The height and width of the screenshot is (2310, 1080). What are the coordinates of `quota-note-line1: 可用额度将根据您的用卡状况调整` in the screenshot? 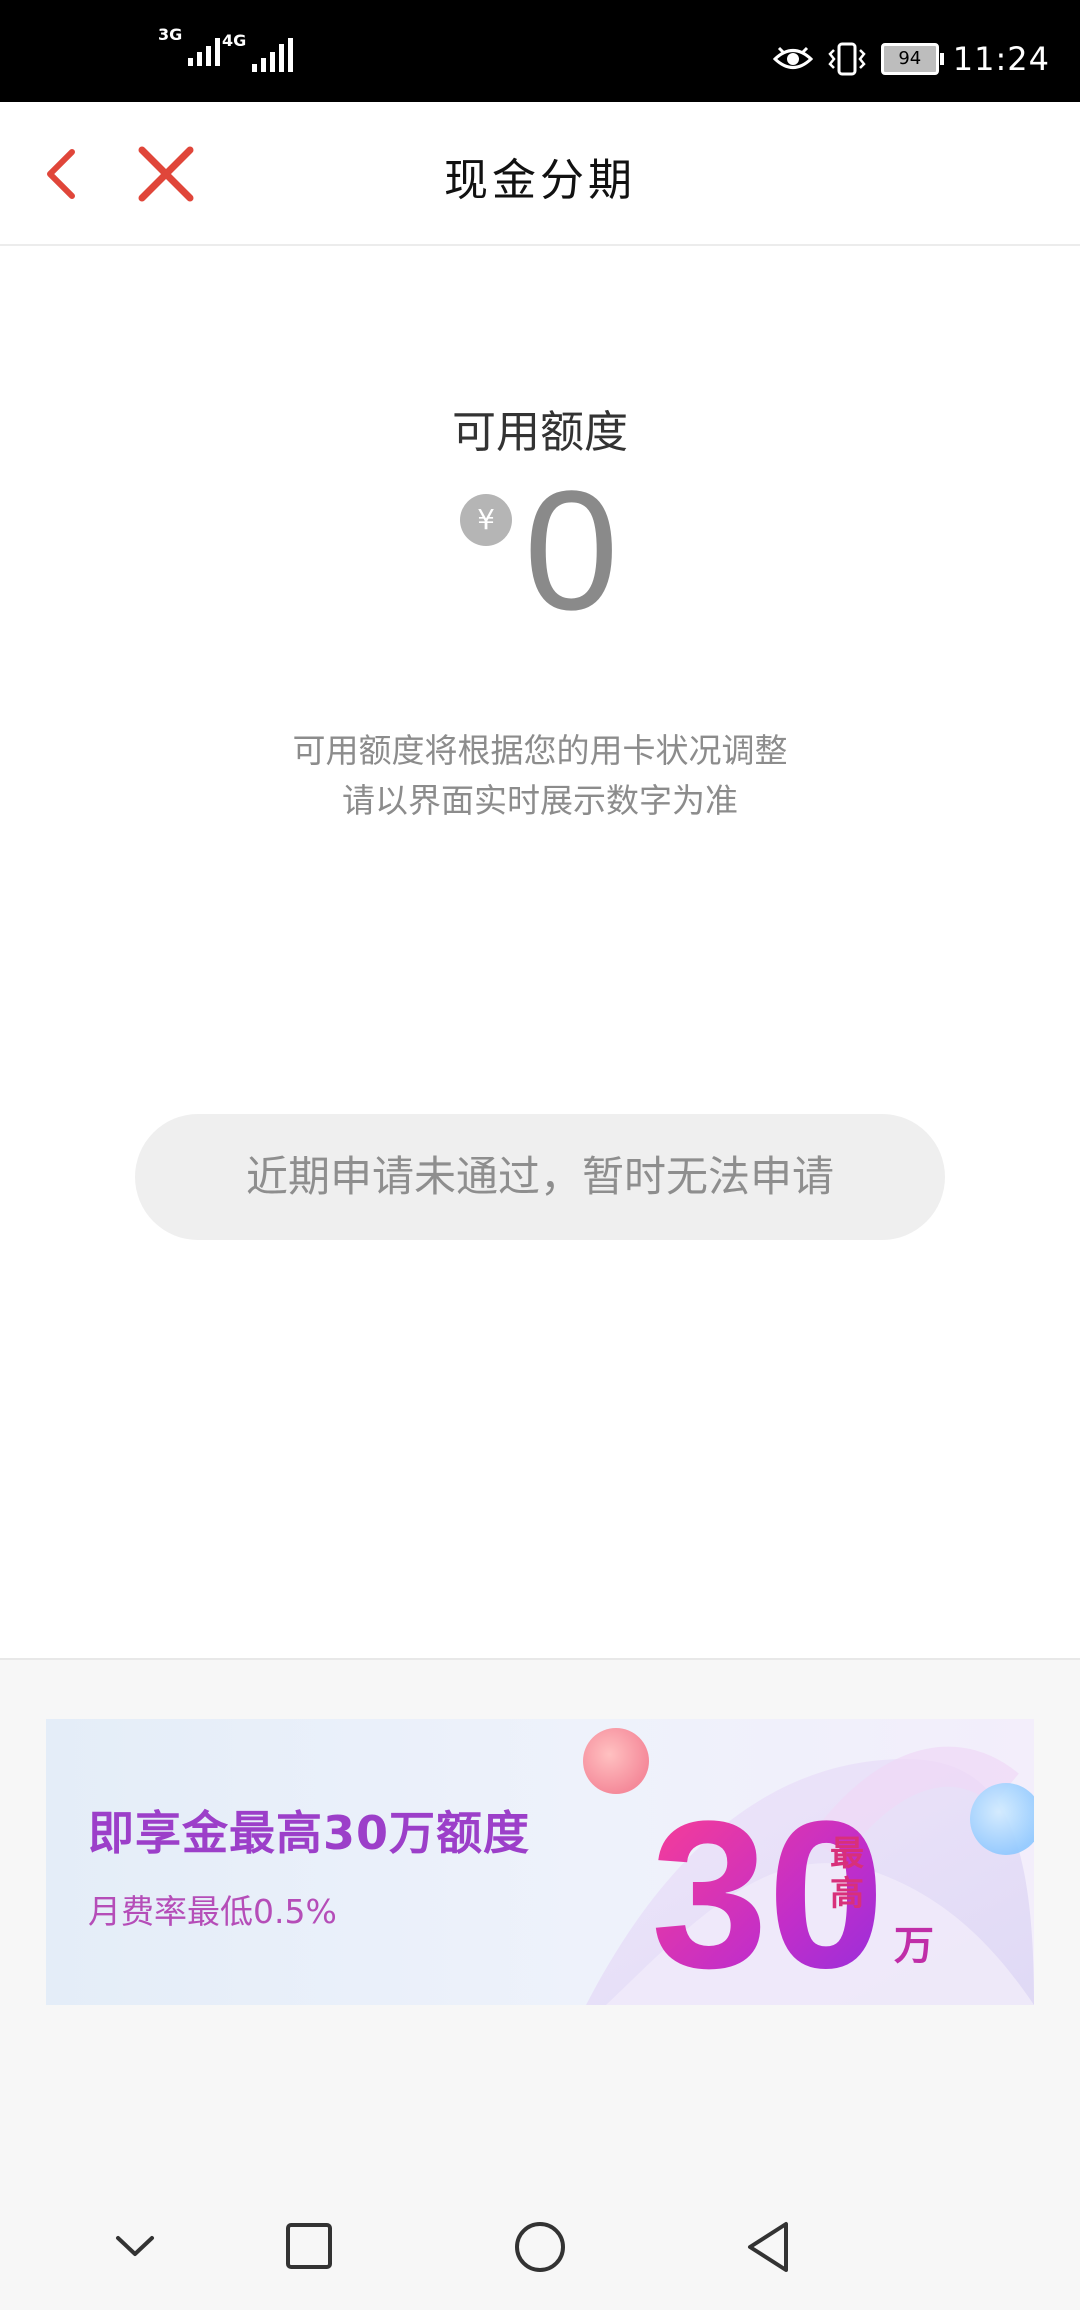 It's located at (540, 750).